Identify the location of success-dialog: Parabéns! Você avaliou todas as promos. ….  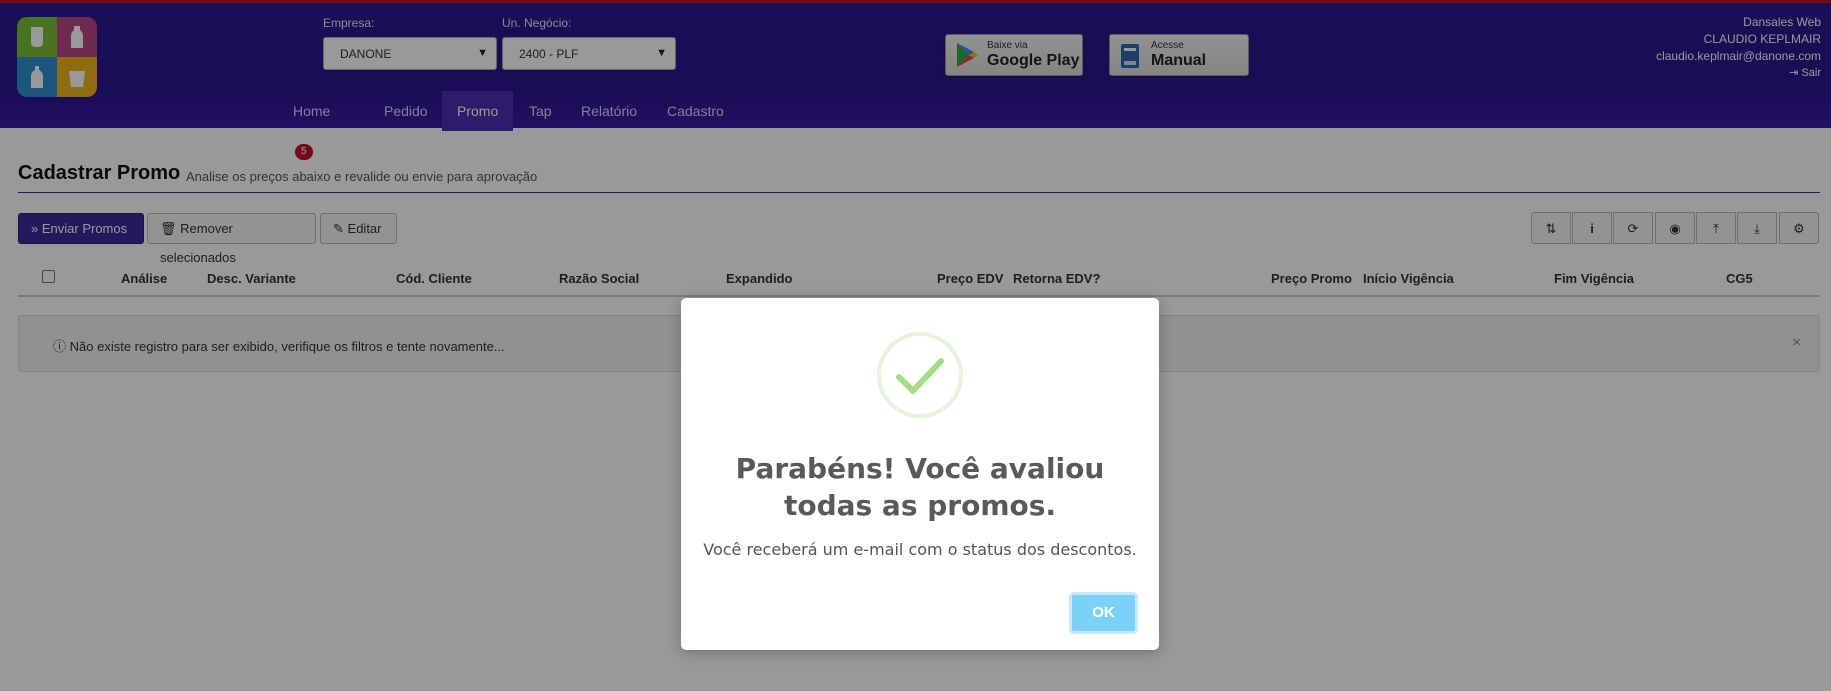
(920, 474).